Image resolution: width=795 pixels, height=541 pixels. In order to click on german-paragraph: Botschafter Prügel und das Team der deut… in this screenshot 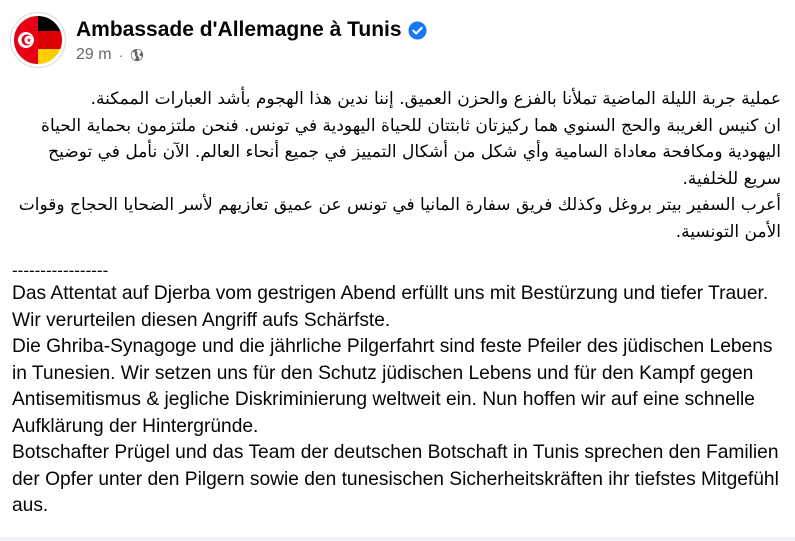, I will do `click(395, 479)`.